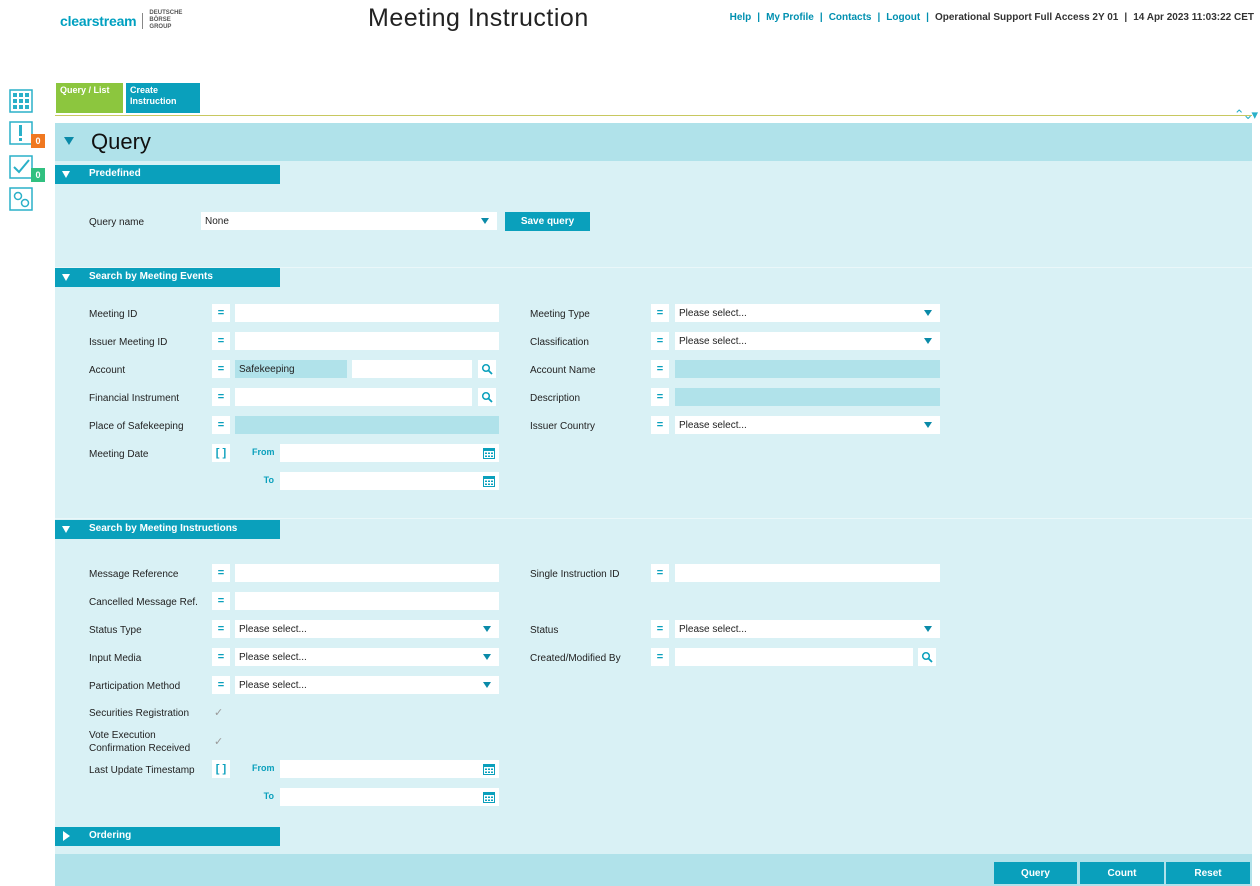 The image size is (1260, 886). Describe the element at coordinates (660, 425) in the screenshot. I see `issuer-country-operator: =` at that location.